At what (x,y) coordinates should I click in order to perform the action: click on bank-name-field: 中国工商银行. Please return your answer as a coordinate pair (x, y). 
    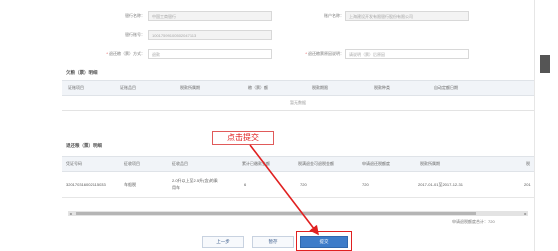
    Looking at the image, I should click on (210, 16).